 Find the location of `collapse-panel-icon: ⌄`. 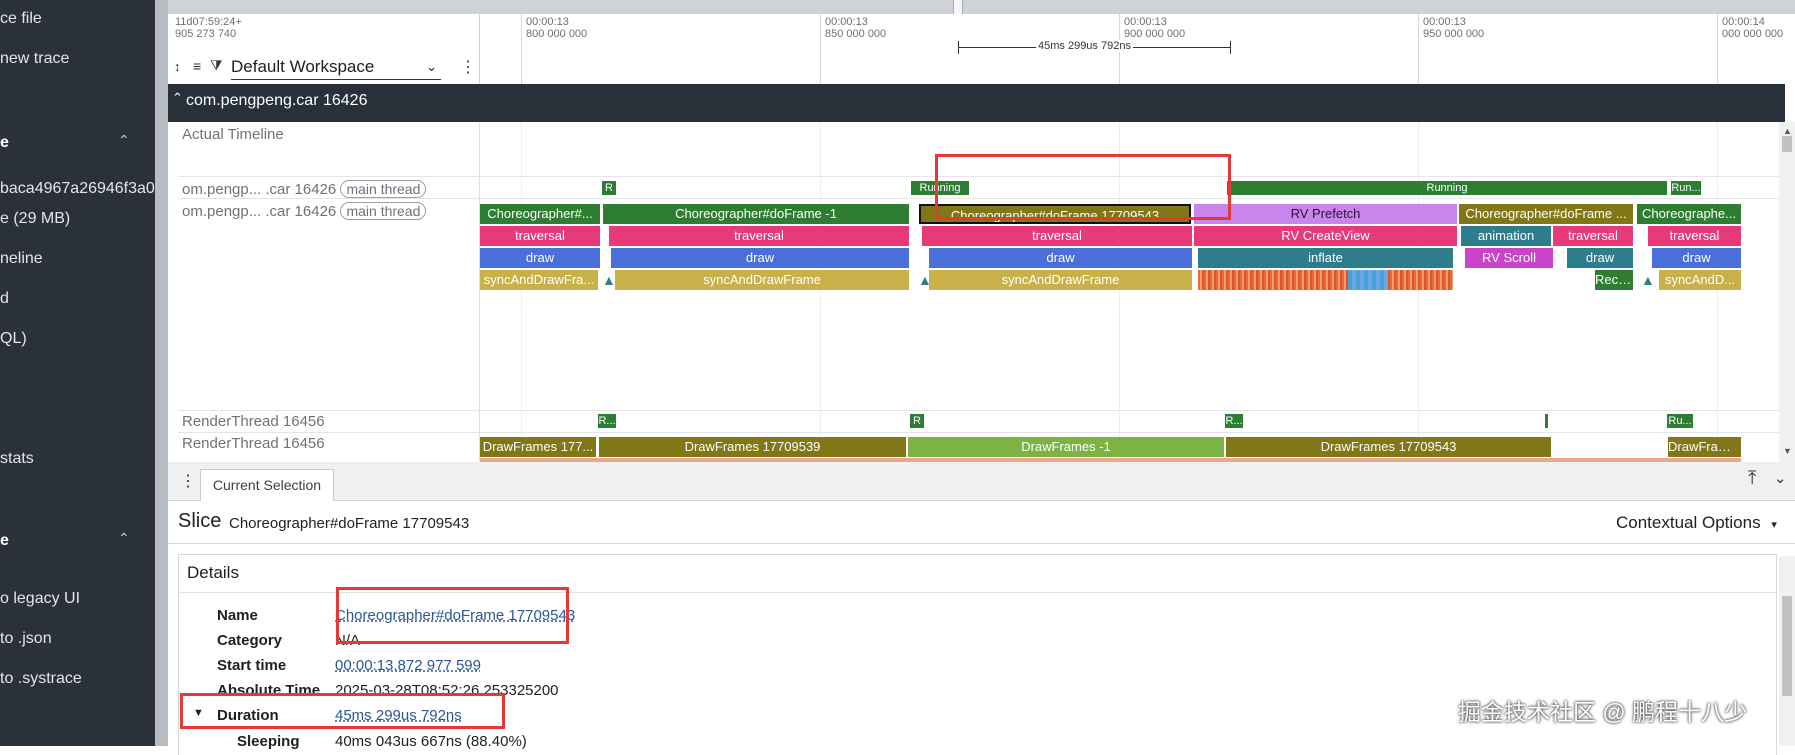

collapse-panel-icon: ⌄ is located at coordinates (1780, 478).